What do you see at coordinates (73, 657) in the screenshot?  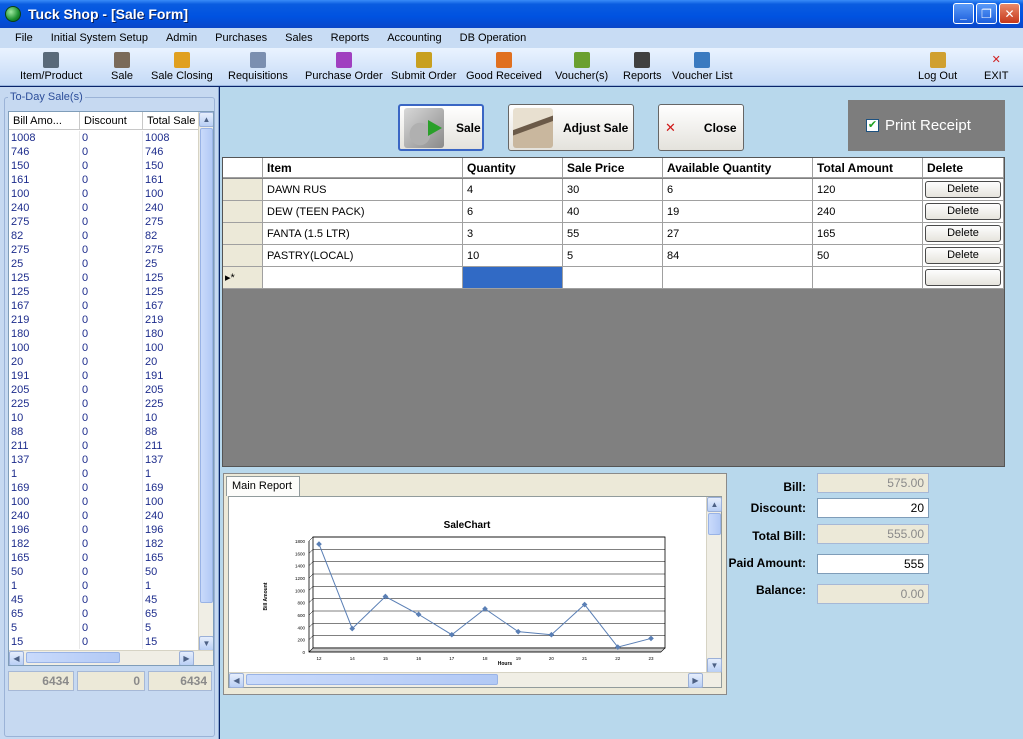 I see `hscroll-thumb` at bounding box center [73, 657].